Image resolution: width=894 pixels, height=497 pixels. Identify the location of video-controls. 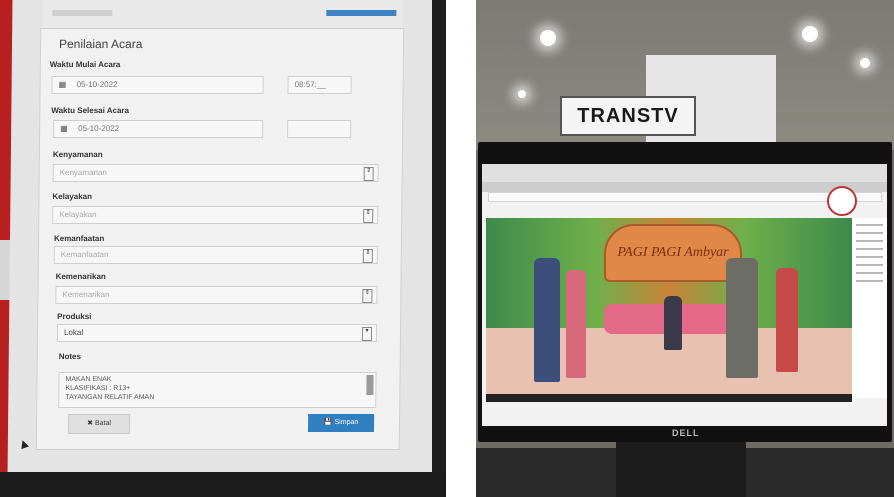
(669, 398).